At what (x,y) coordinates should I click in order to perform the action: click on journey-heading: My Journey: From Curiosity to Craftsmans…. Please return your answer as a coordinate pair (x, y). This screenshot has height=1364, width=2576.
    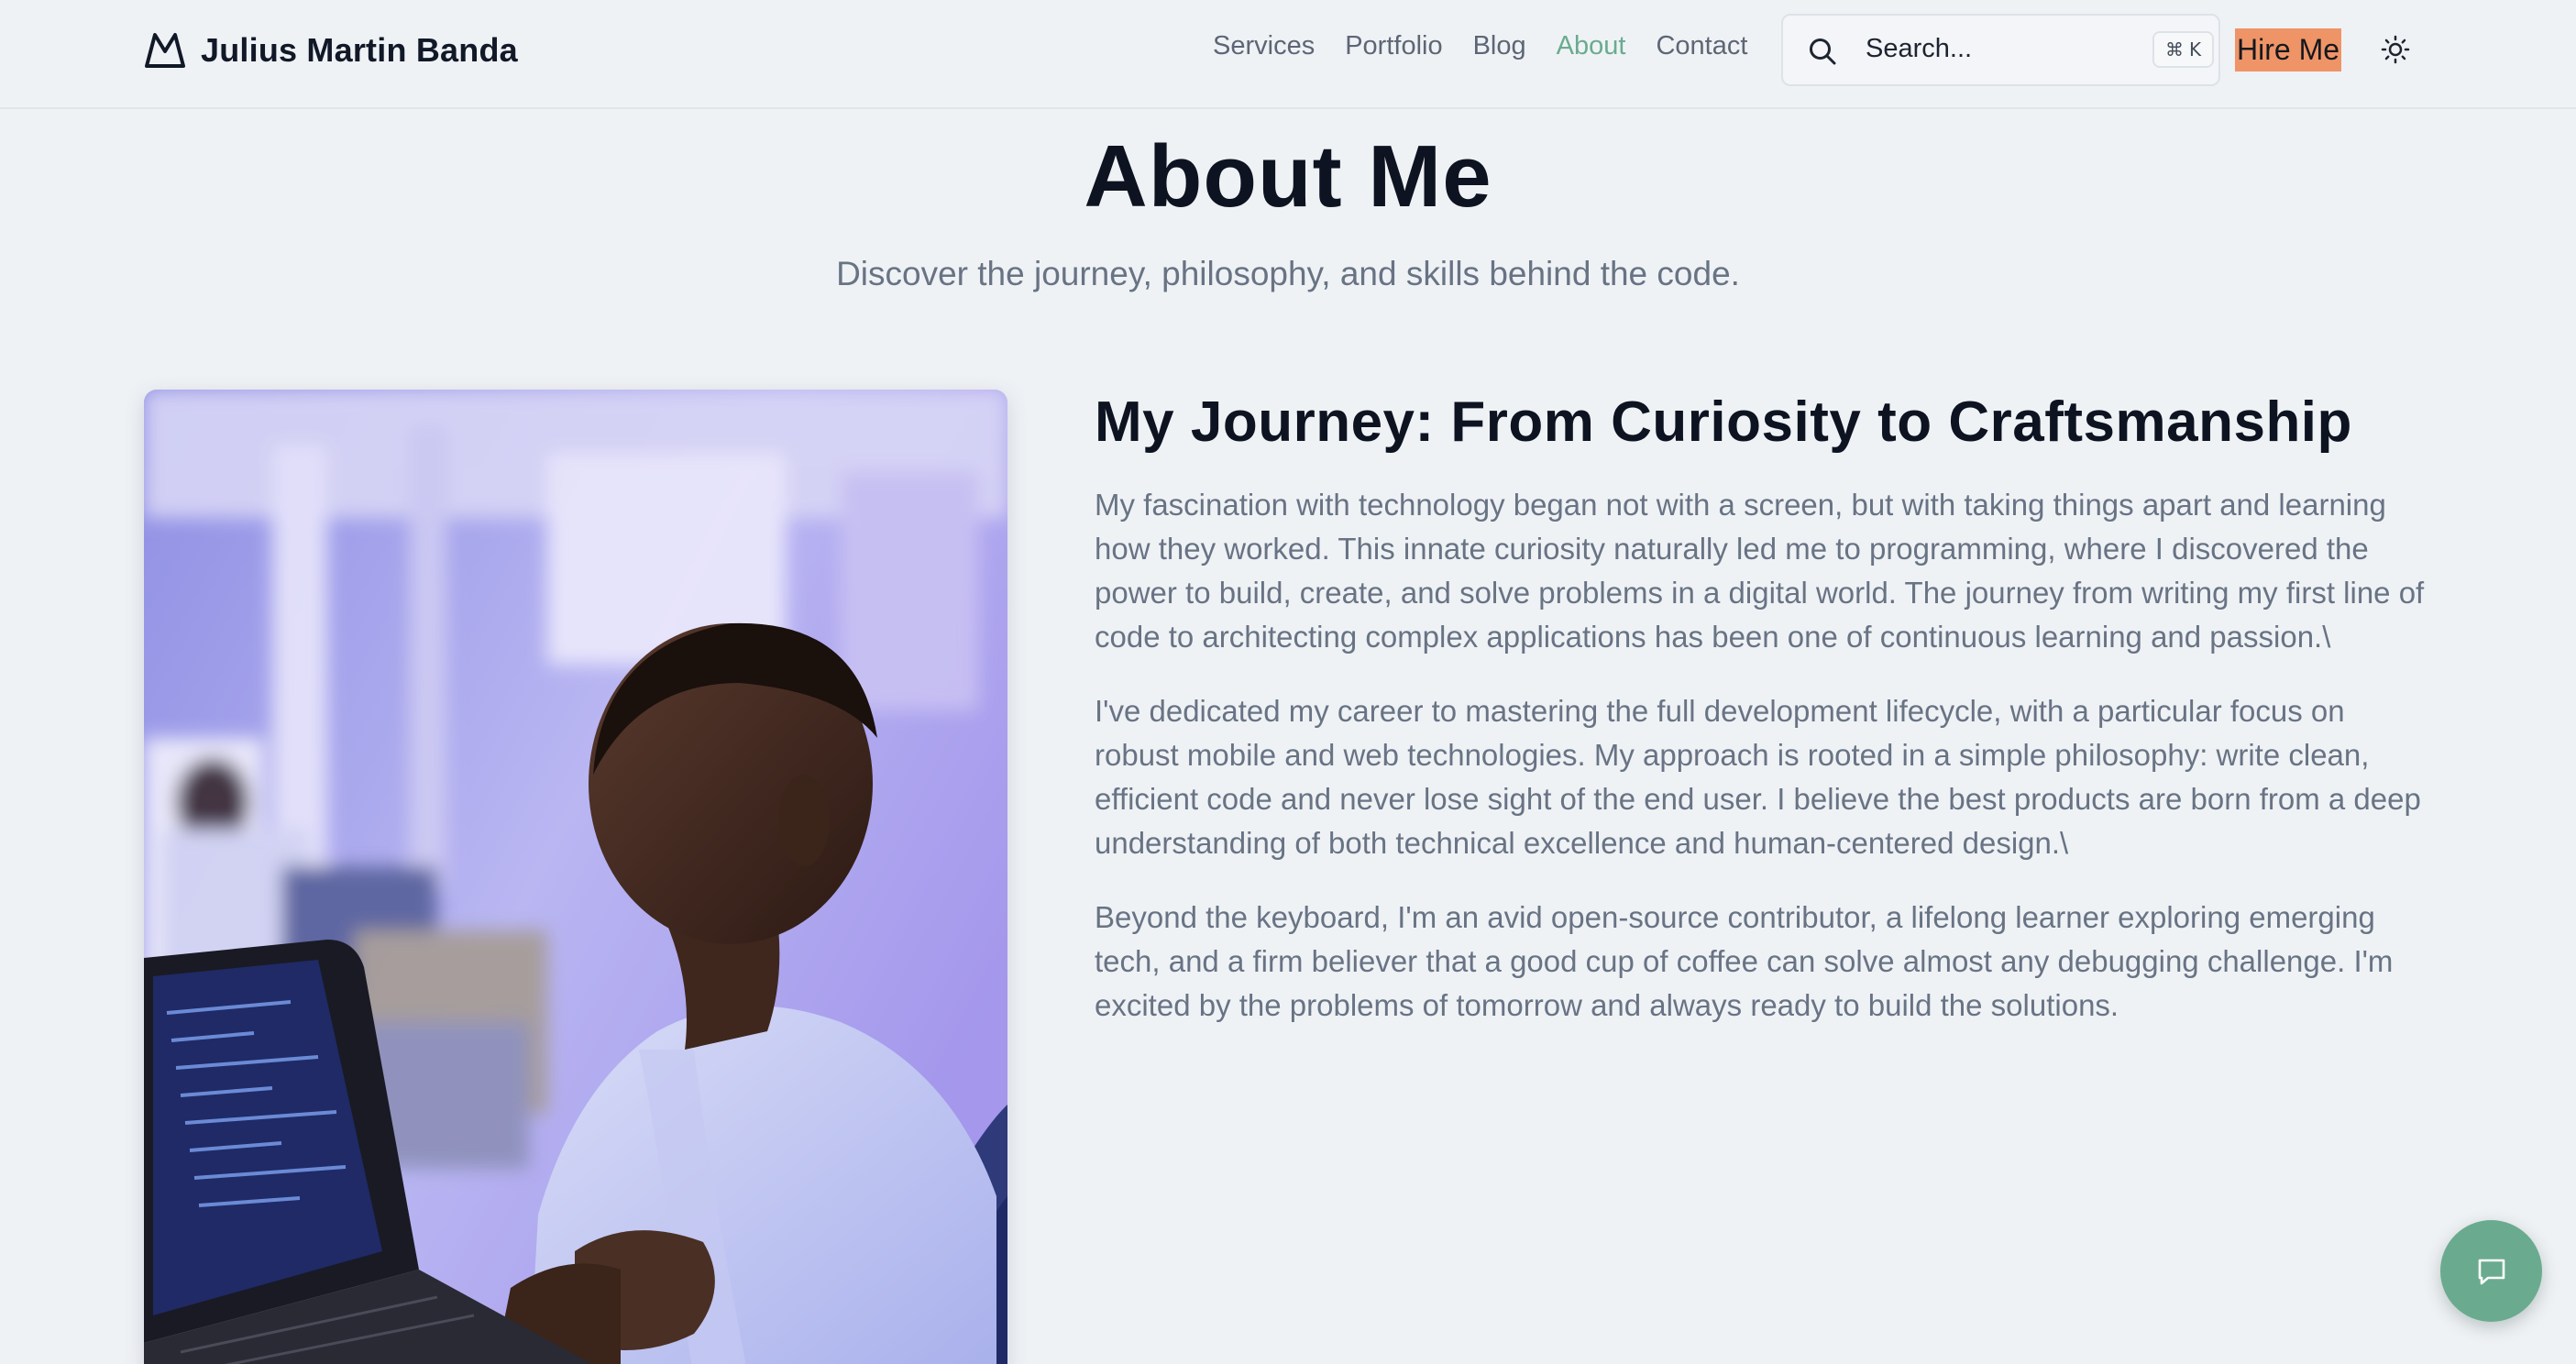
    Looking at the image, I should click on (1724, 422).